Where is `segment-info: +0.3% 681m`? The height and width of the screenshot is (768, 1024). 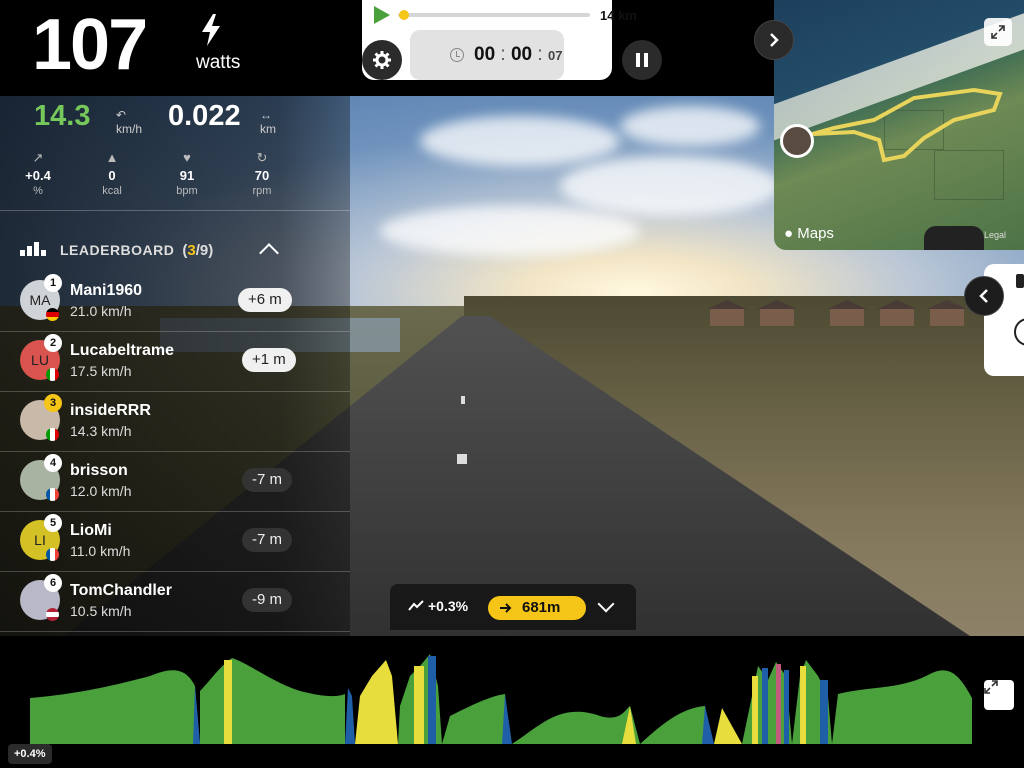 segment-info: +0.3% 681m is located at coordinates (513, 607).